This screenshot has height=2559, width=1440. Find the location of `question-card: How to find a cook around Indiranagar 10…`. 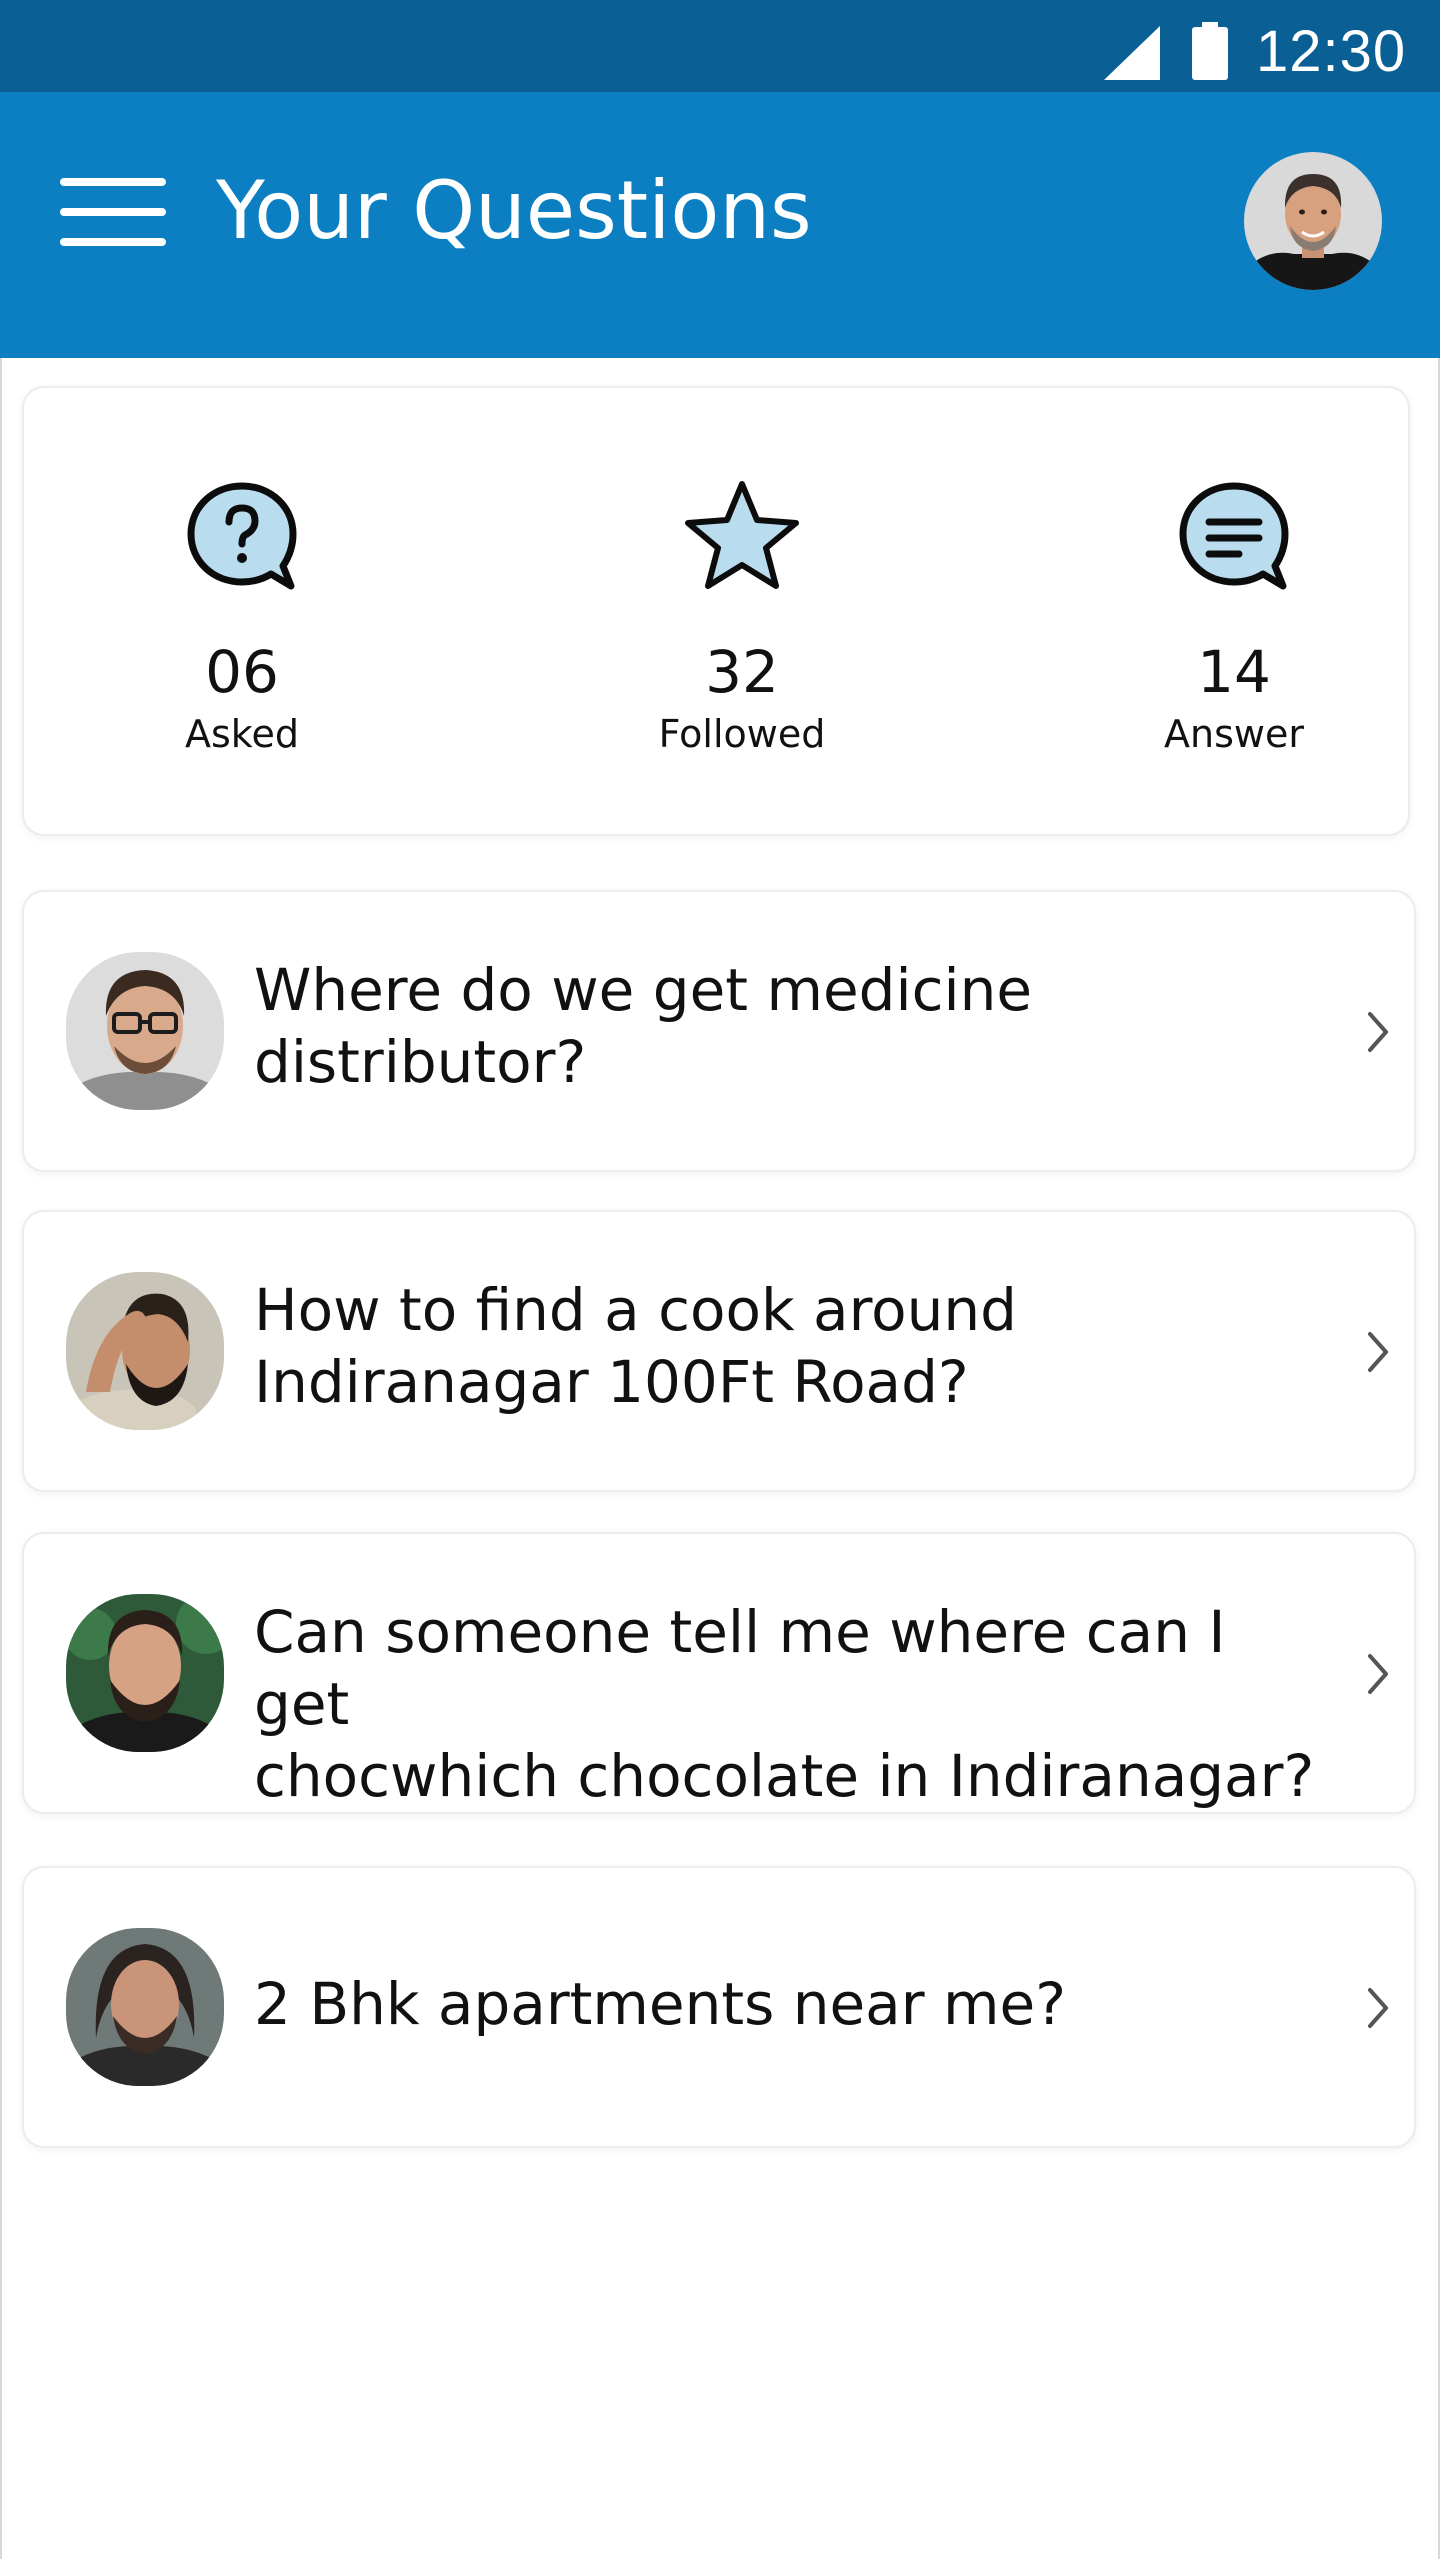

question-card: How to find a cook around Indiranagar 10… is located at coordinates (719, 1351).